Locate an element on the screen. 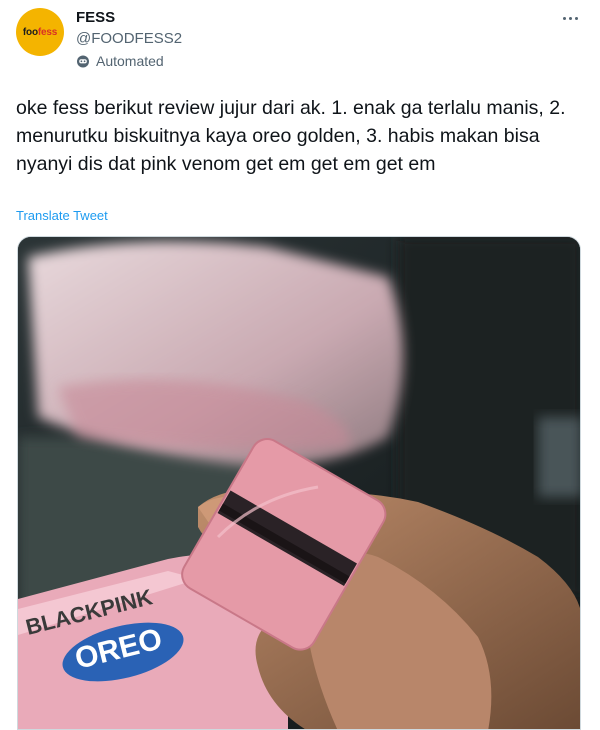 The image size is (600, 730). author-handle: @FOODFESS2 is located at coordinates (129, 38).